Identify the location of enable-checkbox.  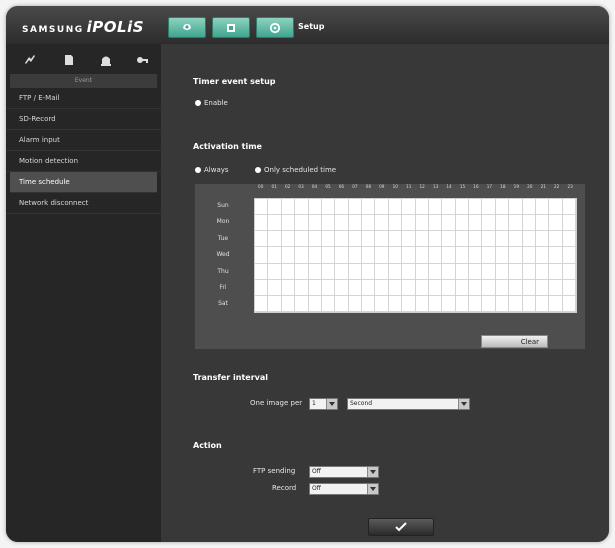
(198, 103).